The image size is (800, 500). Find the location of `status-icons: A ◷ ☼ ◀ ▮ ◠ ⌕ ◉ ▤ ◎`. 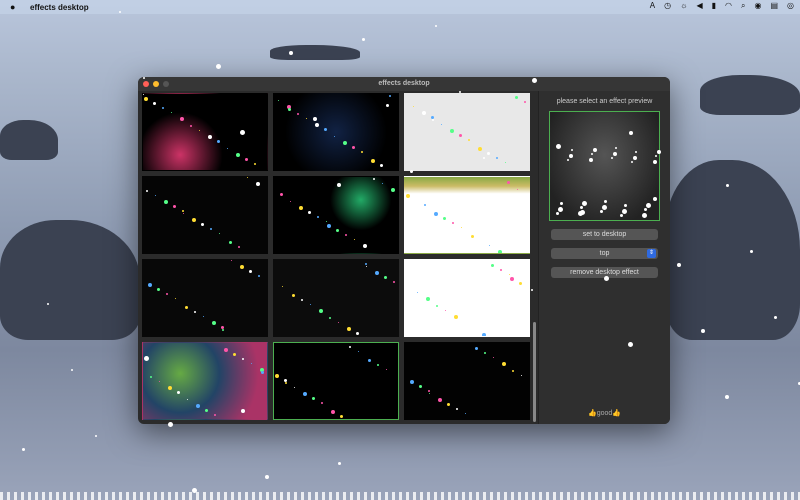

status-icons: A ◷ ☼ ◀ ▮ ◠ ⌕ ◉ ▤ ◎ is located at coordinates (722, 6).